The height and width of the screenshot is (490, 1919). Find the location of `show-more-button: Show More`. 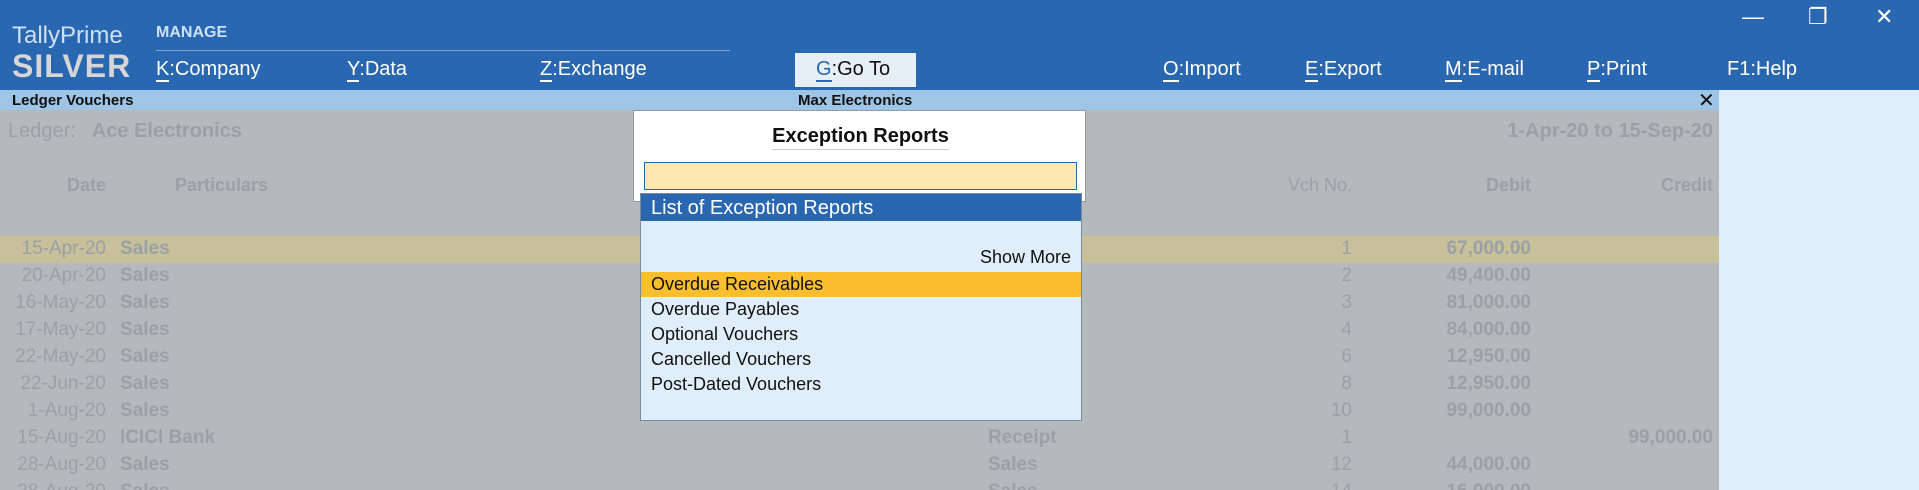

show-more-button: Show More is located at coordinates (1025, 257).